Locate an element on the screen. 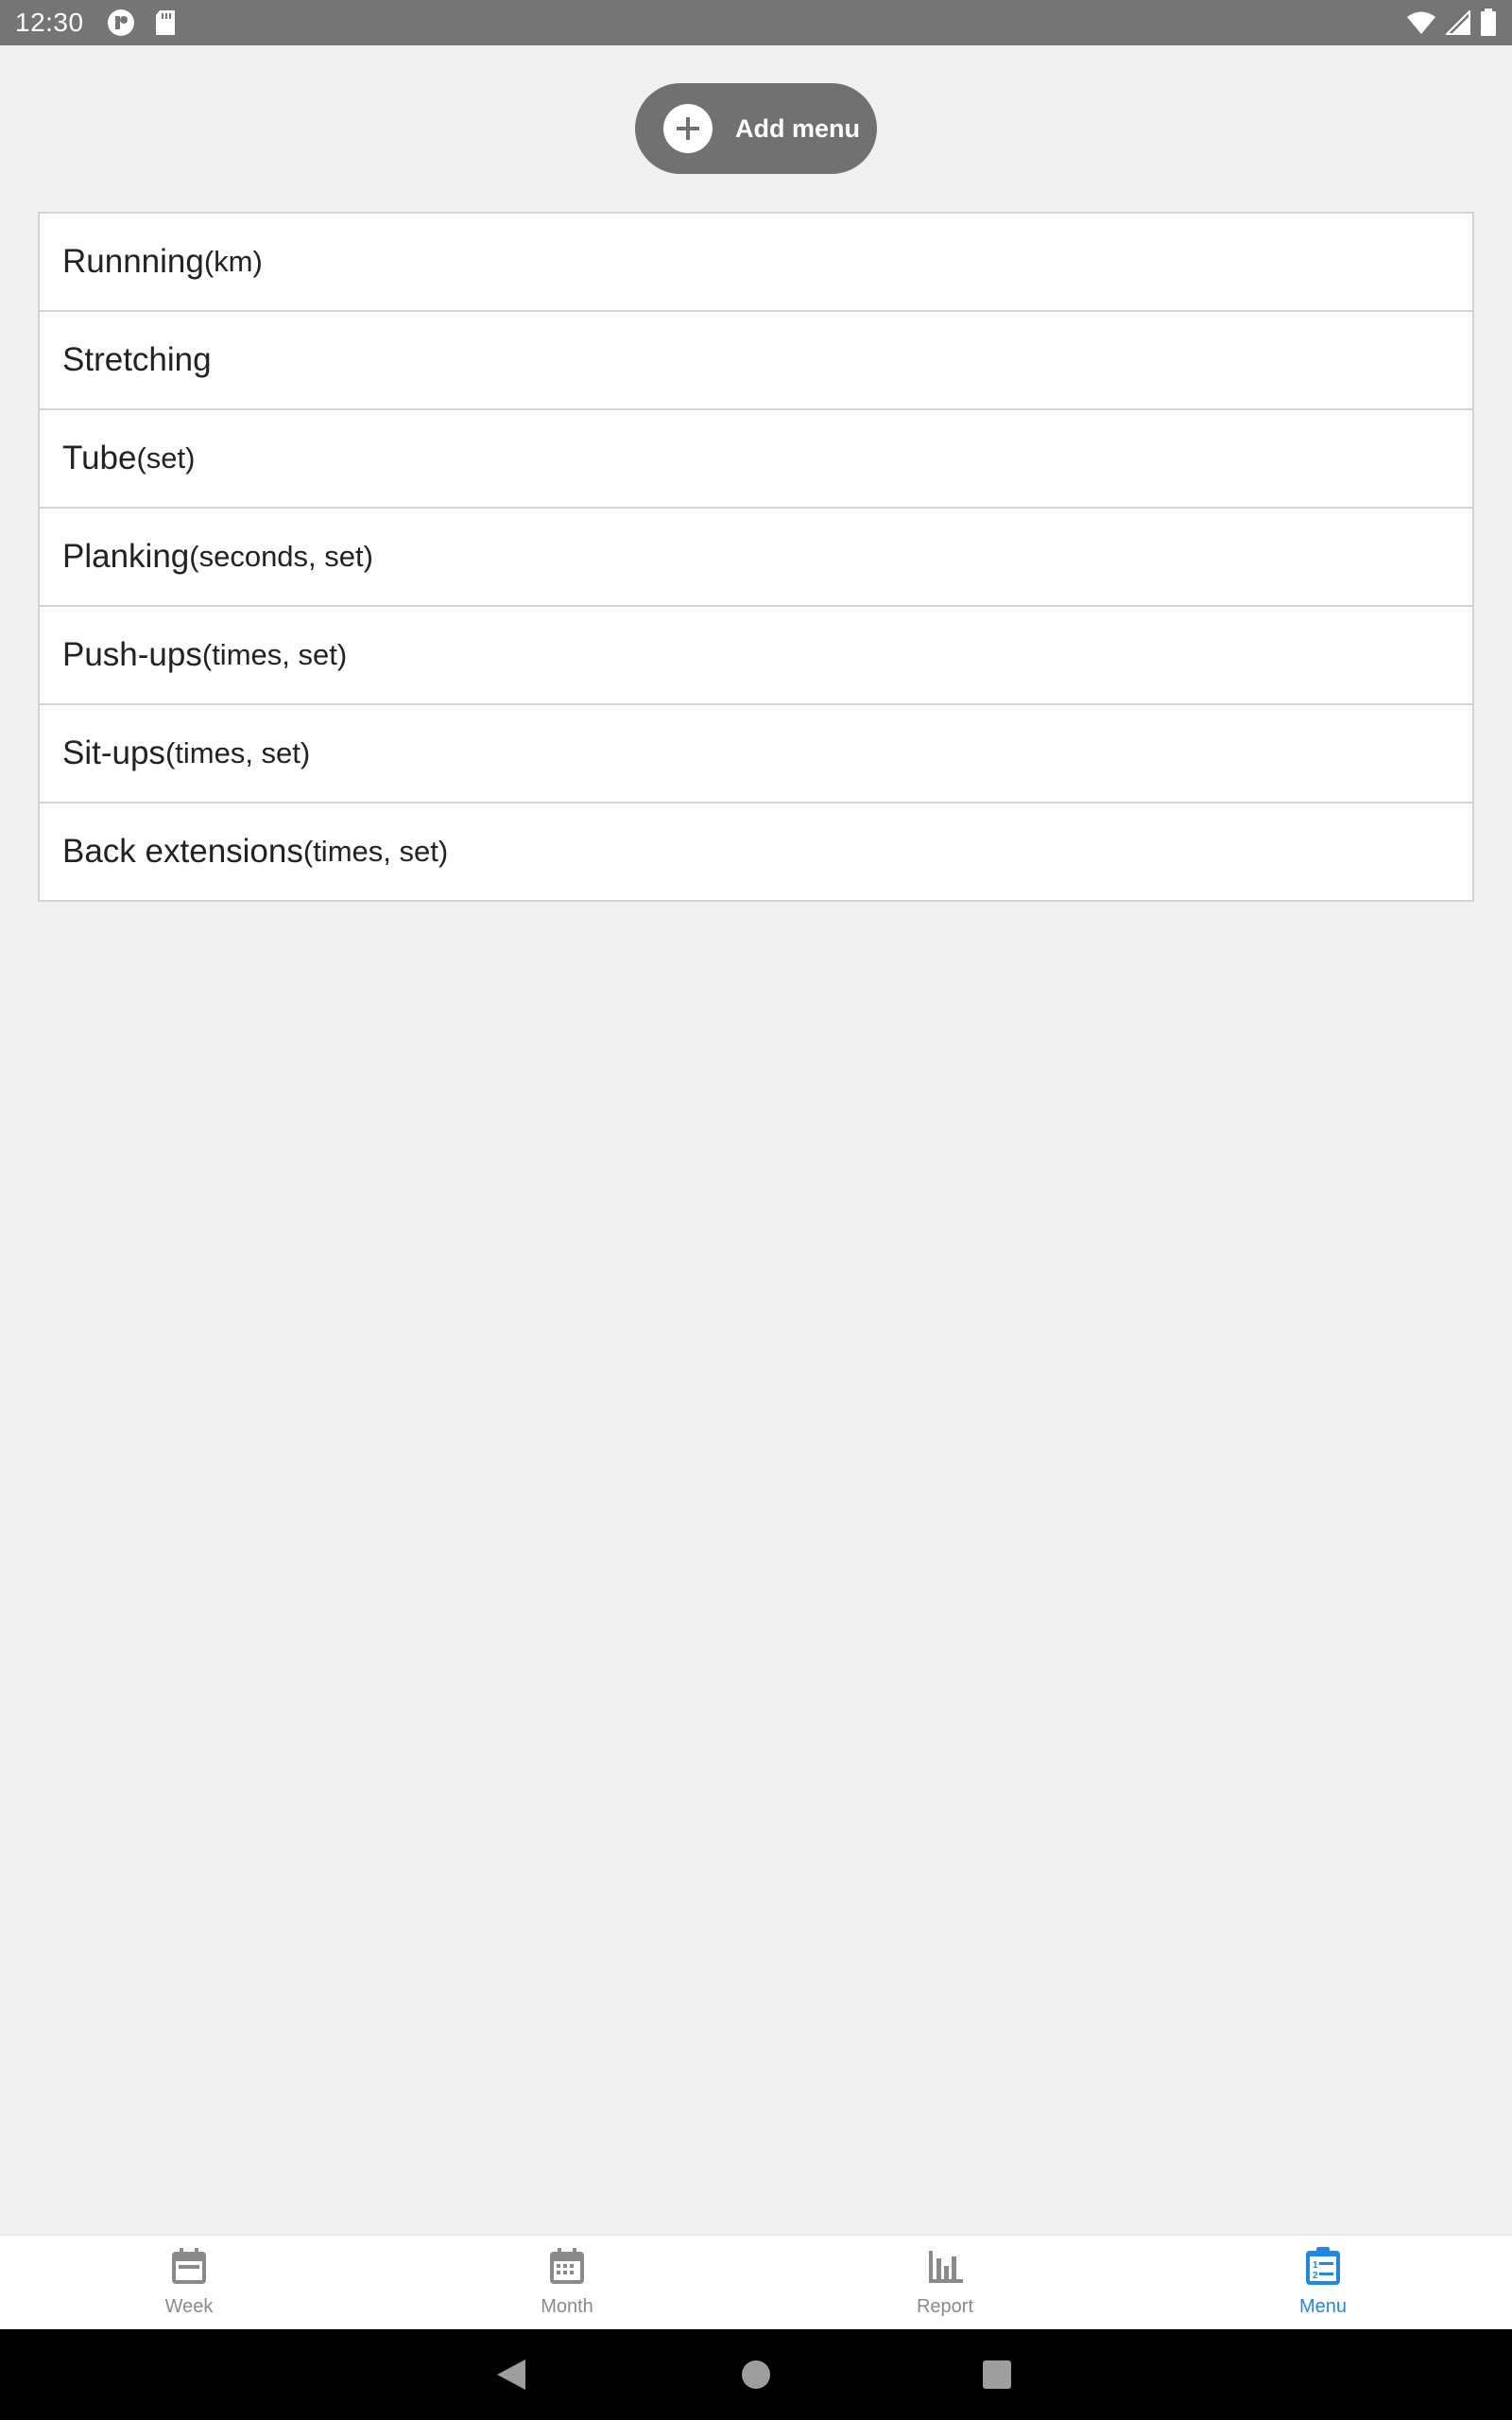  system-status-icons is located at coordinates (1451, 23).